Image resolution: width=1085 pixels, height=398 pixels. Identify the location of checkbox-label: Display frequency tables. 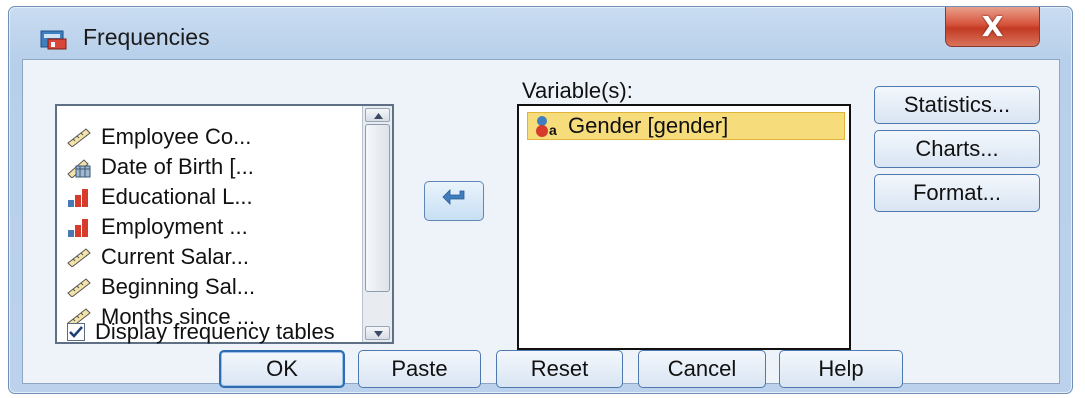
(215, 331).